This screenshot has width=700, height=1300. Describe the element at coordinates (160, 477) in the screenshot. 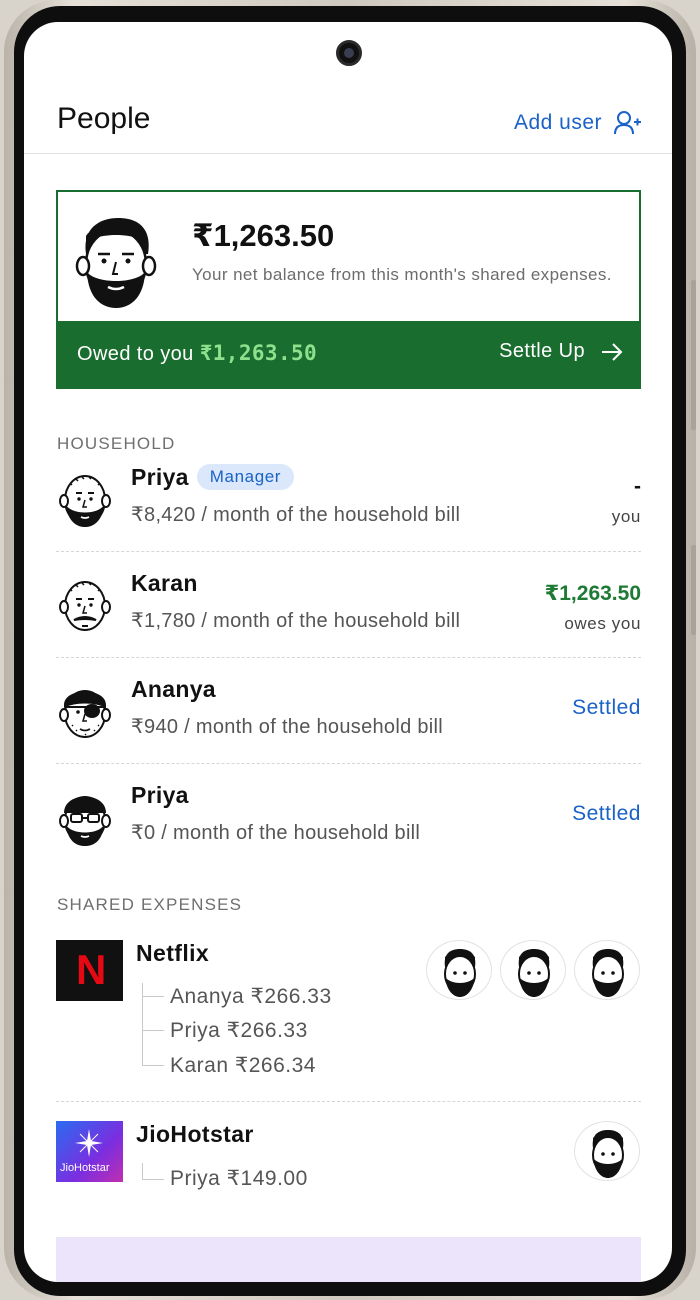

I see `member-name-text: Priya` at that location.